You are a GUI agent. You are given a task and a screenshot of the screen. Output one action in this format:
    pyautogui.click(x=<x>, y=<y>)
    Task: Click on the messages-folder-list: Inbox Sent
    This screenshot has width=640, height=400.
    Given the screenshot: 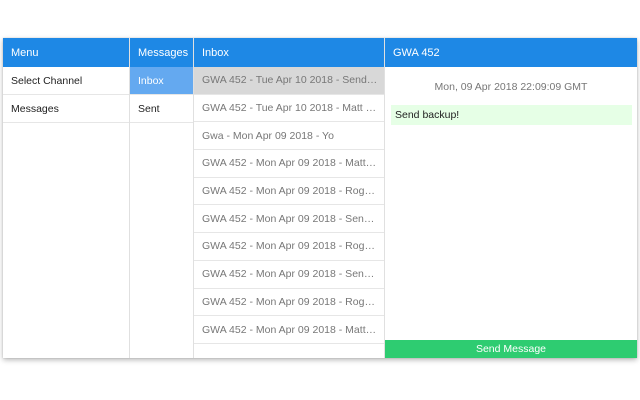 What is the action you would take?
    pyautogui.click(x=161, y=212)
    